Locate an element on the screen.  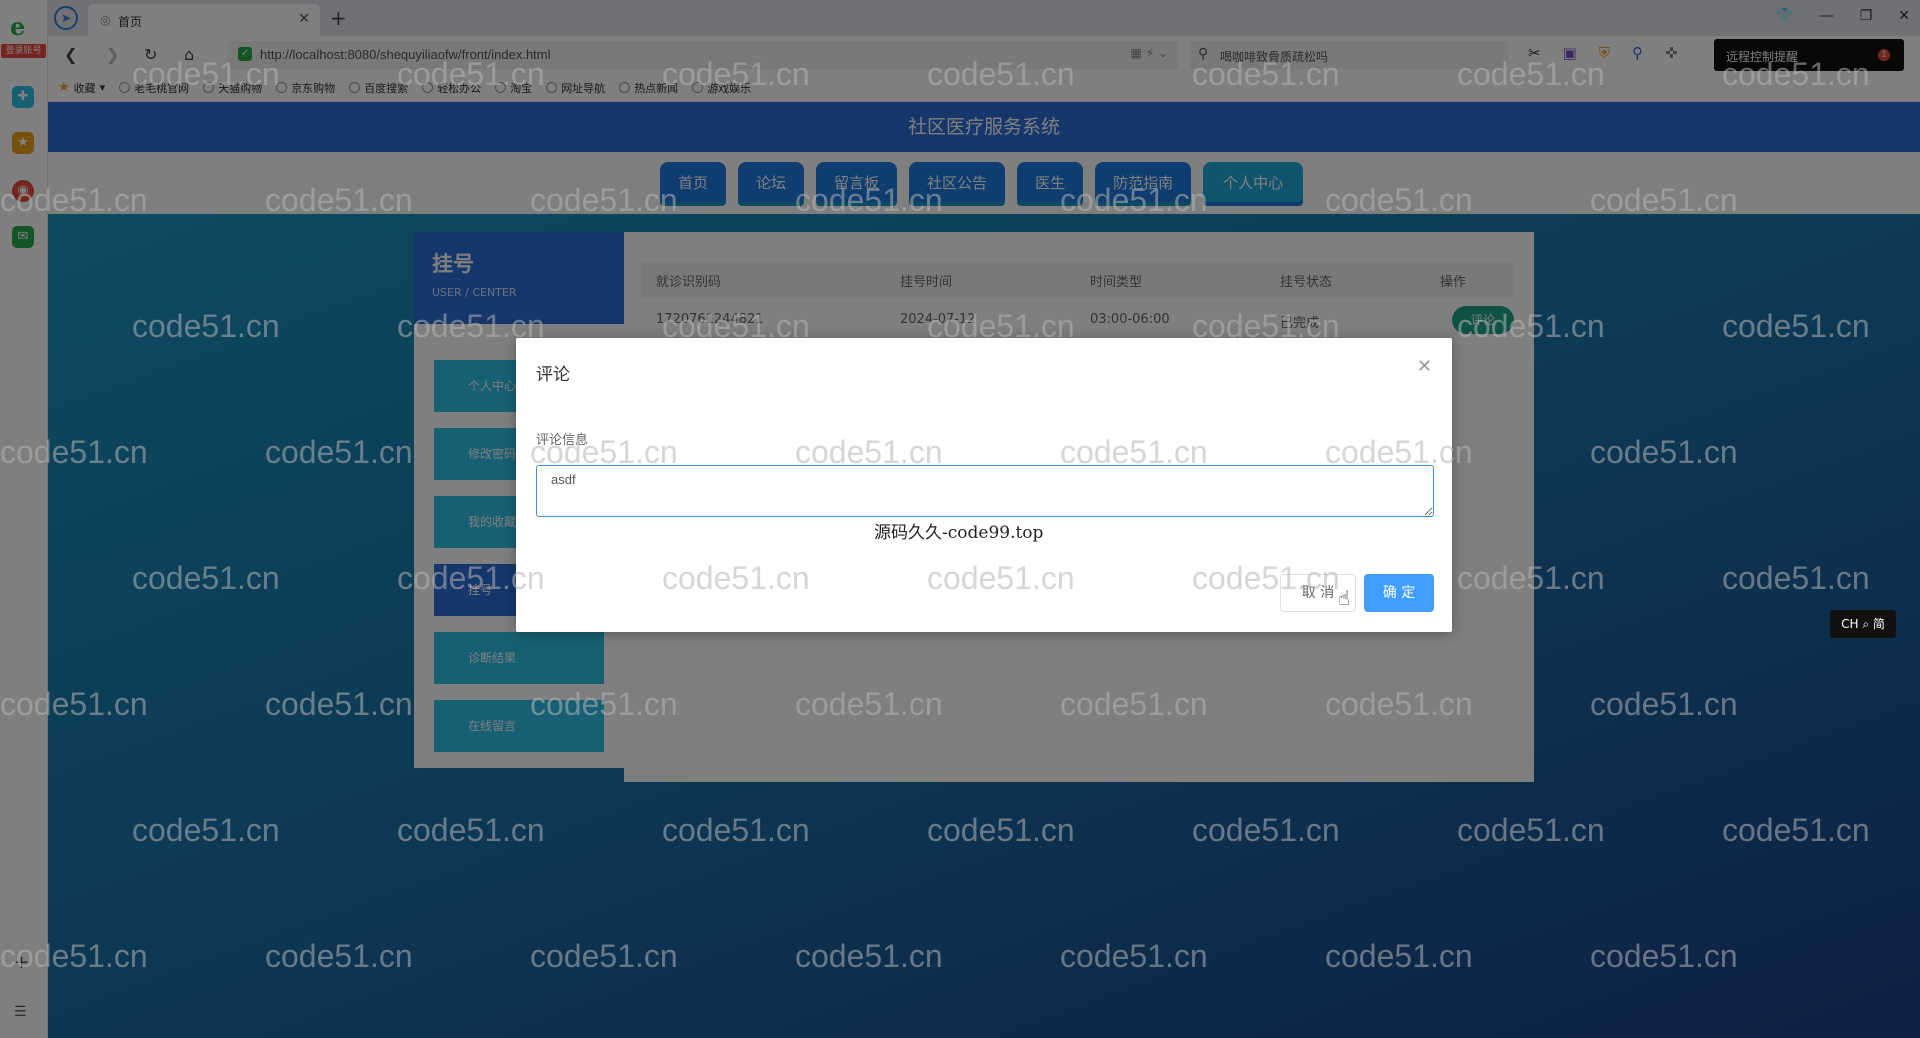
comment-field-label: 评论信息 is located at coordinates (562, 440).